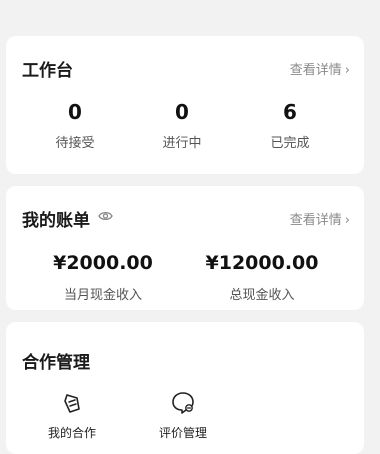  Describe the element at coordinates (262, 295) in the screenshot. I see `total-income-label: 总现金收入` at that location.